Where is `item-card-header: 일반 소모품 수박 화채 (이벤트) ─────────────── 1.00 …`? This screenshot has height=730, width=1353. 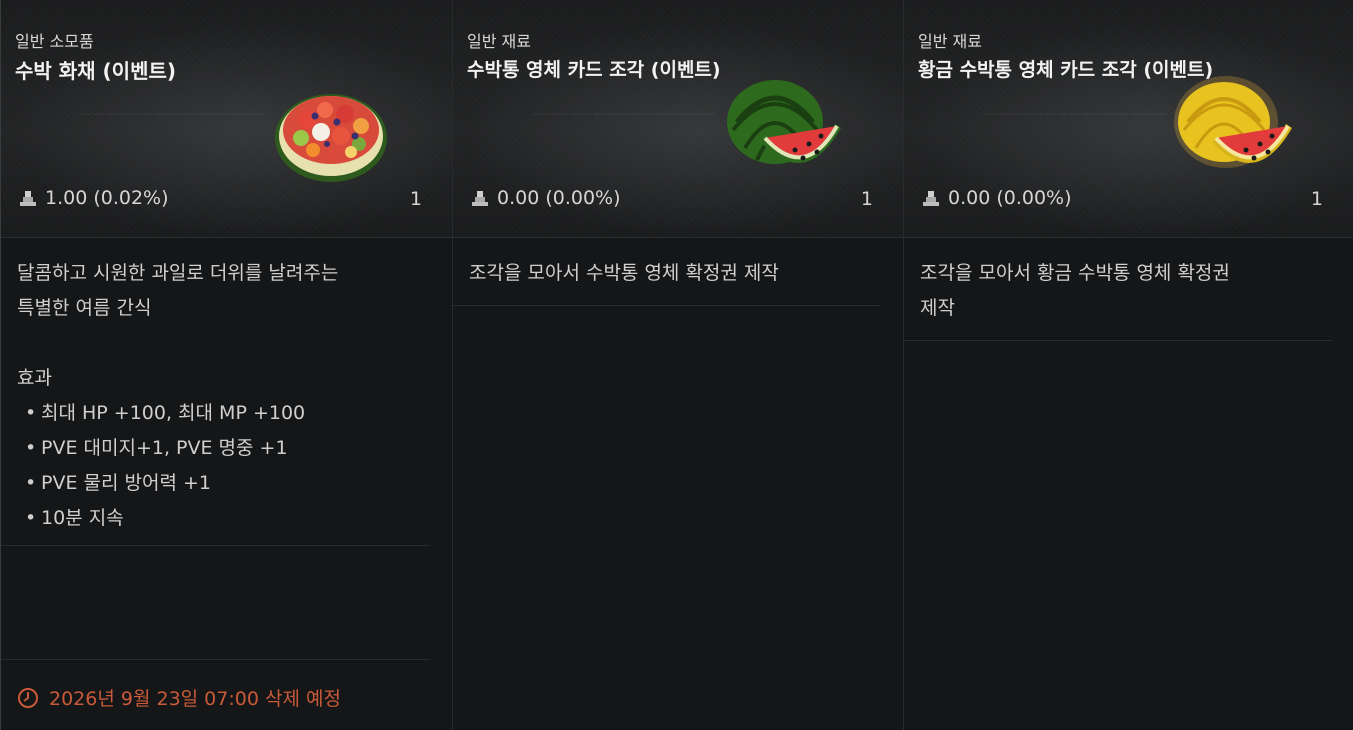
item-card-header: 일반 소모품 수박 화채 (이벤트) ─────────────── 1.00 … is located at coordinates (226, 119).